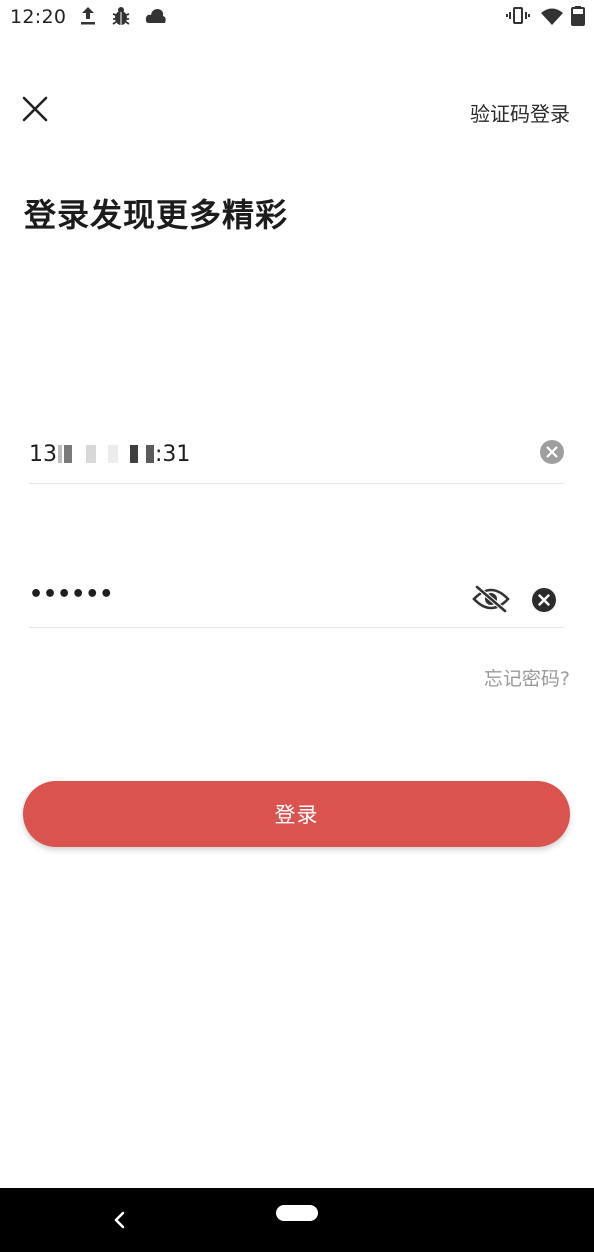 This screenshot has height=1252, width=594. I want to click on password-visibility-toggle, so click(491, 599).